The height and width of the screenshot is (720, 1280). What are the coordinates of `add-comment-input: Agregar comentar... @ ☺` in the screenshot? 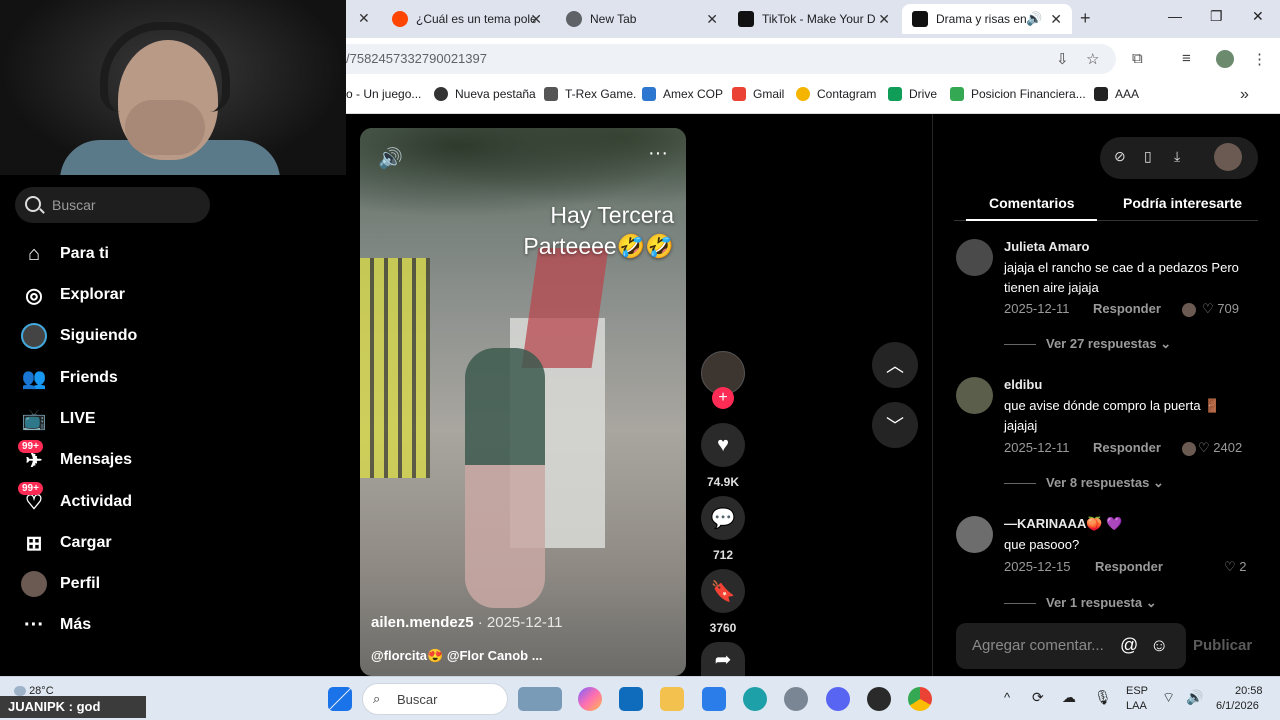 It's located at (1071, 646).